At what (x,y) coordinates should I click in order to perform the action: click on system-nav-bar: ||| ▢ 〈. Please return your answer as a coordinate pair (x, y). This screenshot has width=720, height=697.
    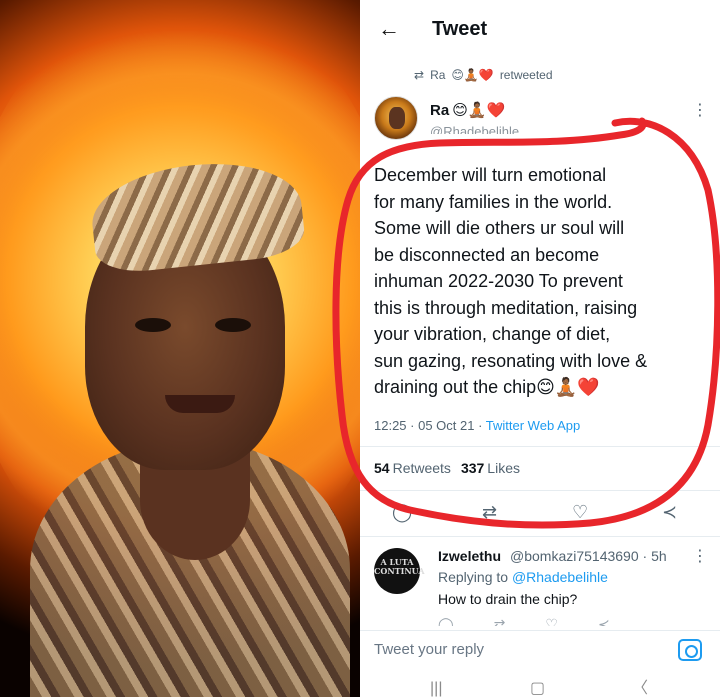
    Looking at the image, I should click on (540, 685).